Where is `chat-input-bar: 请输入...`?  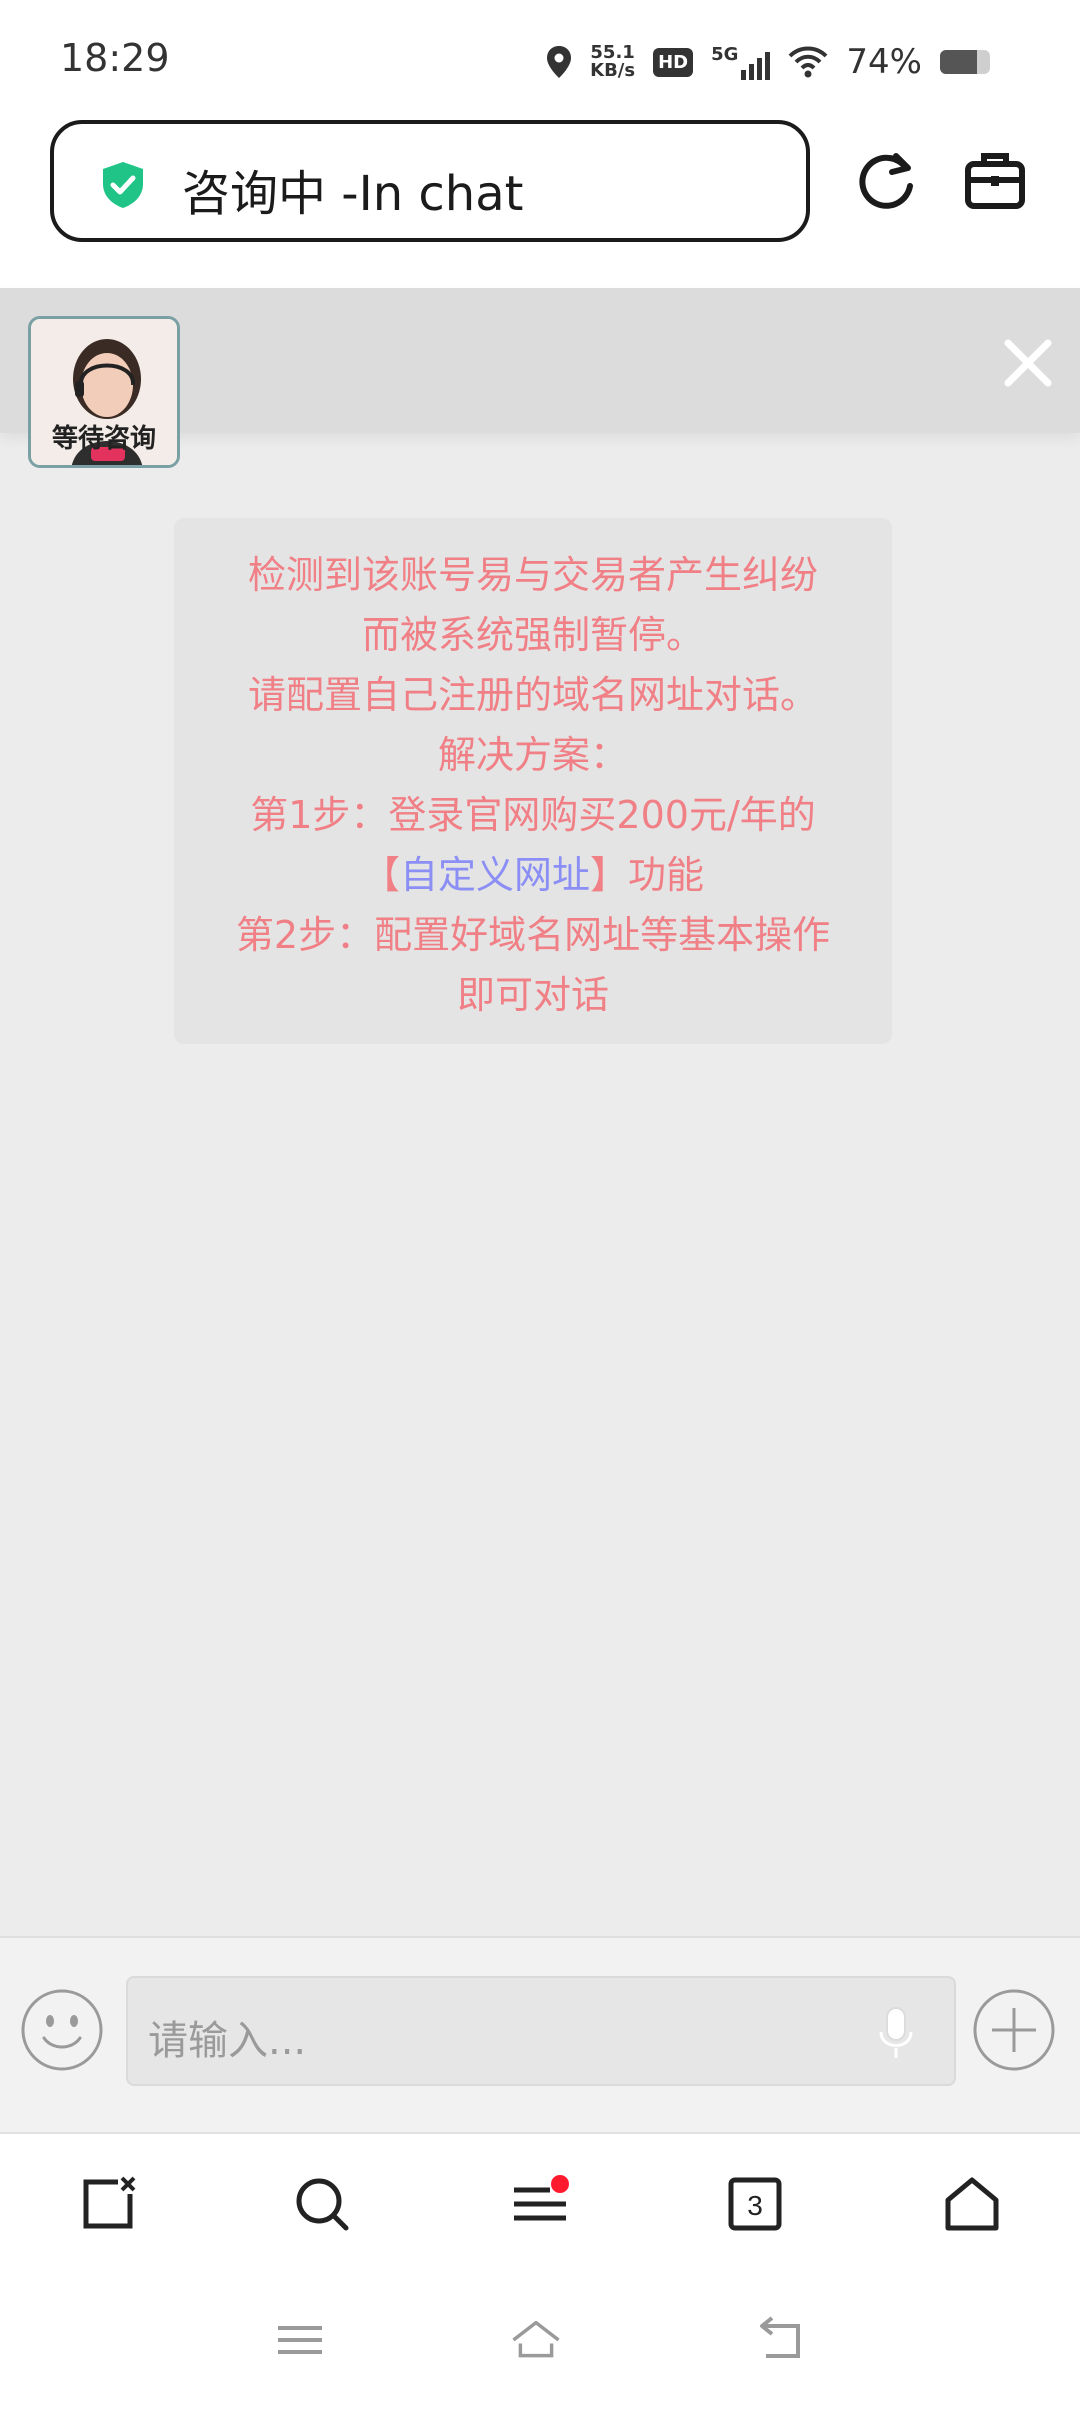 chat-input-bar: 请输入... is located at coordinates (540, 2035).